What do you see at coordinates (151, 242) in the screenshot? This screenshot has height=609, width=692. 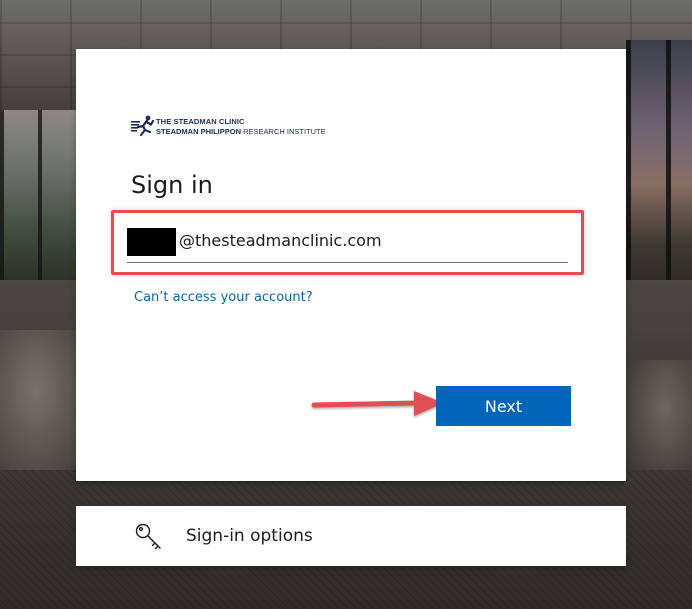 I see `redacted-username` at bounding box center [151, 242].